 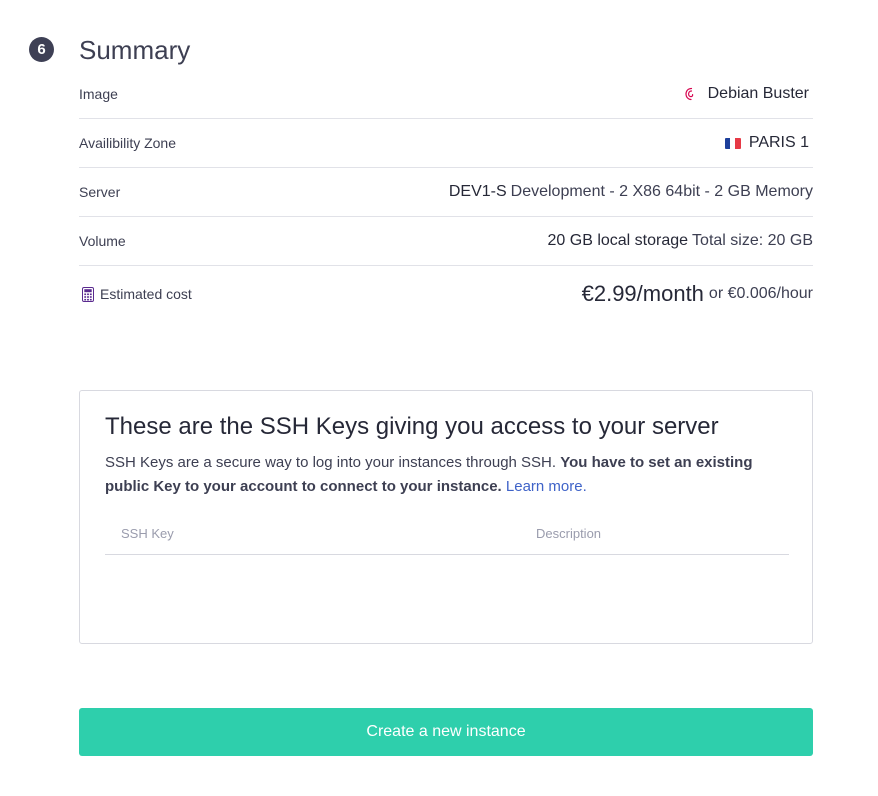 I want to click on volume-value-wrap: 20 GB local storage Total size: 20 GB, so click(x=680, y=241).